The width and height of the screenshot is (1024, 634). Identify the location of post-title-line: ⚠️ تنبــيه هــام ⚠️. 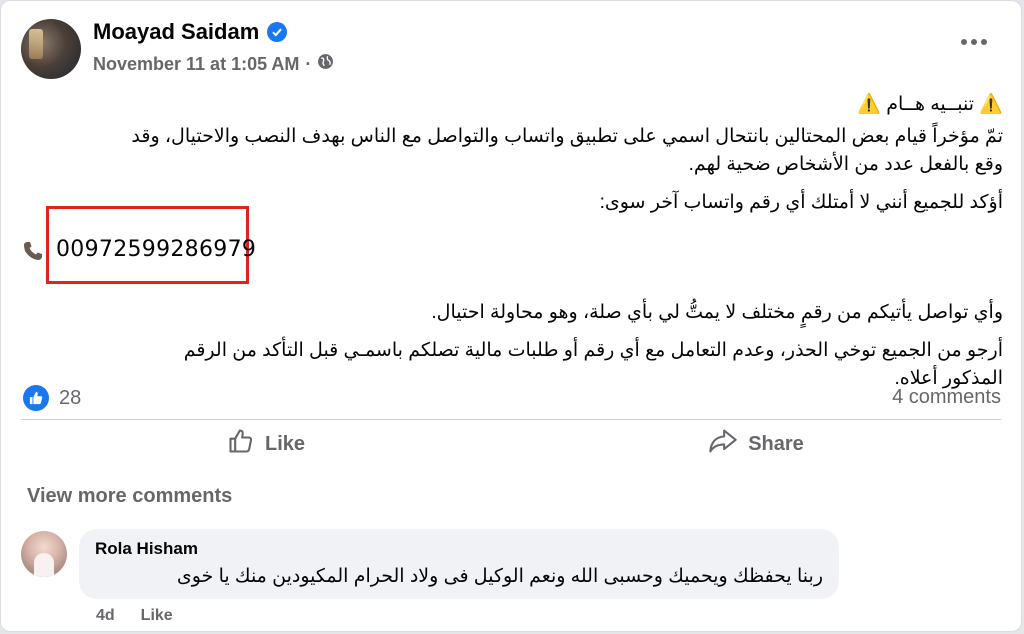
(930, 104).